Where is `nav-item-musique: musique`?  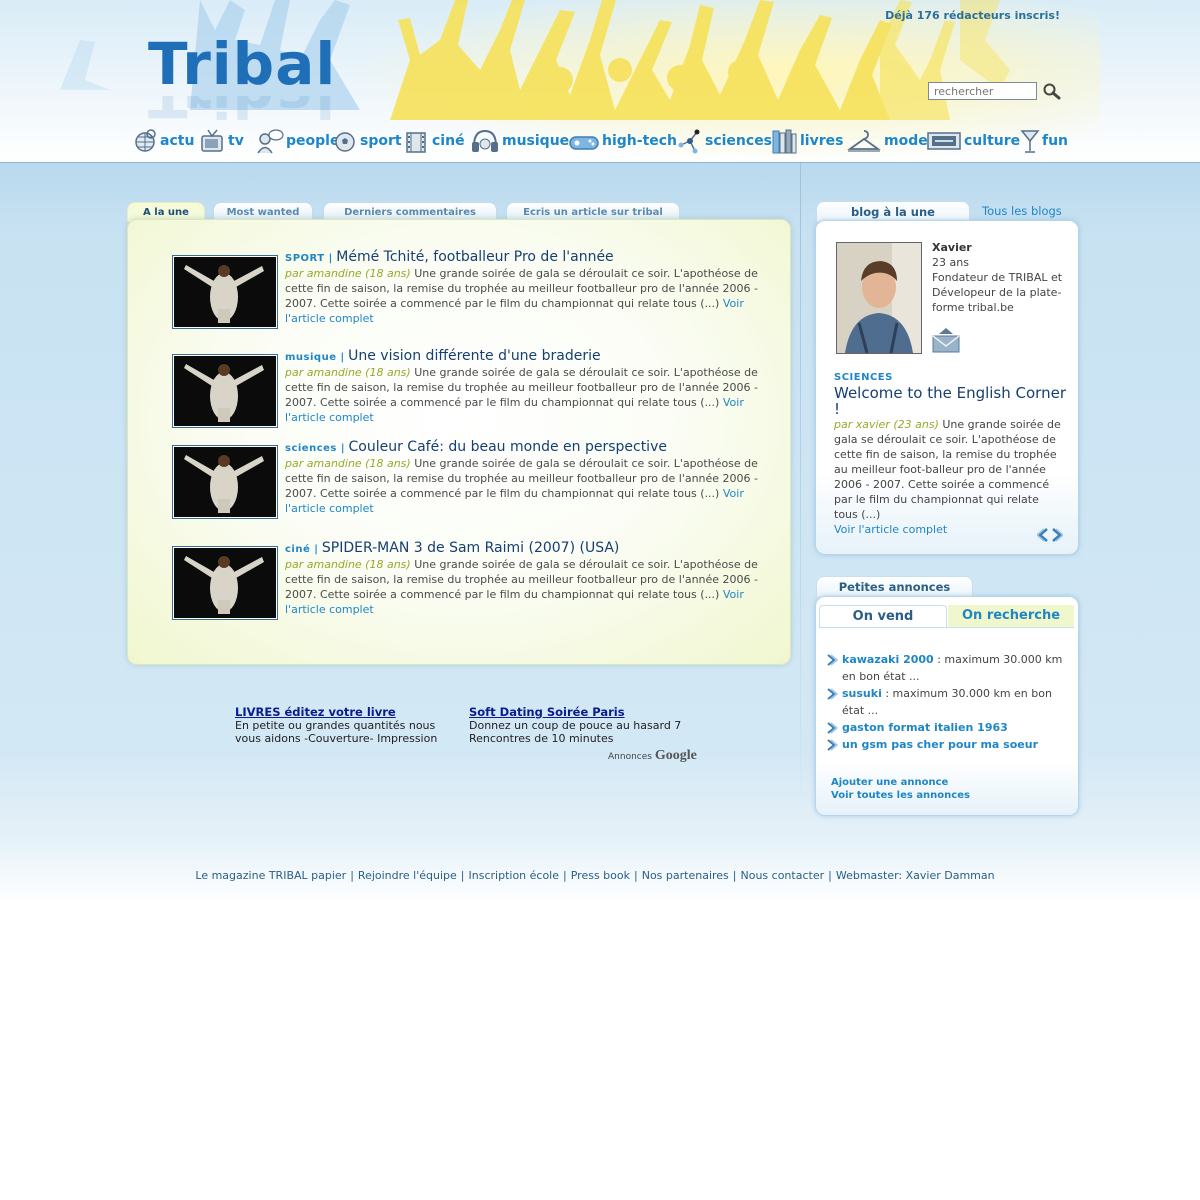 nav-item-musique: musique is located at coordinates (519, 141).